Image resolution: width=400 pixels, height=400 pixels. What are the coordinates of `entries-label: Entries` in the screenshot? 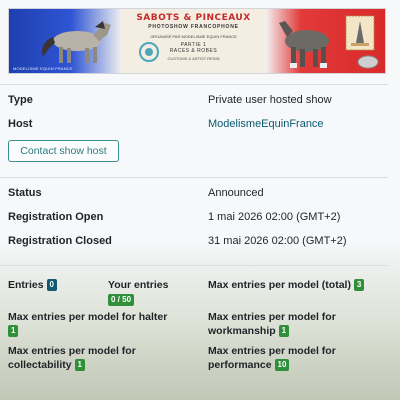 It's located at (26, 285).